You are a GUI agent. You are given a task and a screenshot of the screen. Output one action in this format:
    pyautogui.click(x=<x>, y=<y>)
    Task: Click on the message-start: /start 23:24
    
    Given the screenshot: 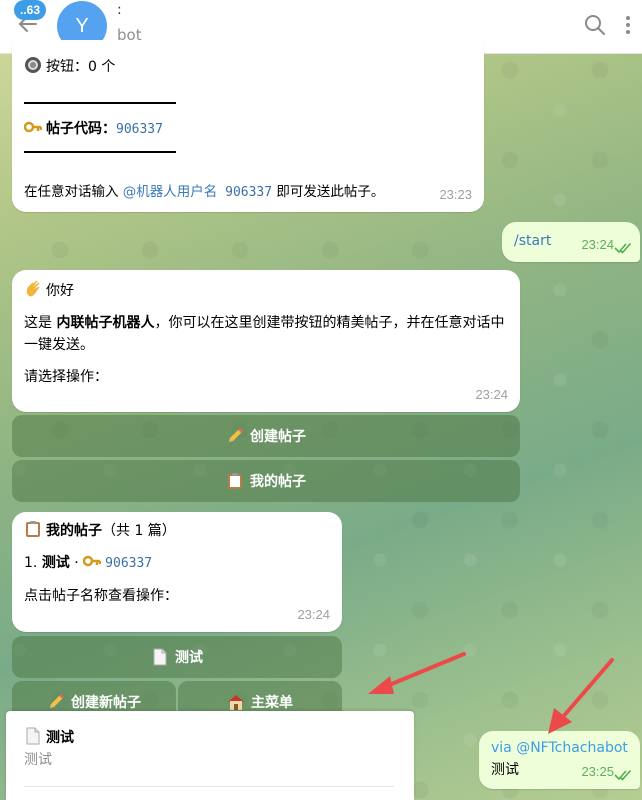 What is the action you would take?
    pyautogui.click(x=571, y=242)
    